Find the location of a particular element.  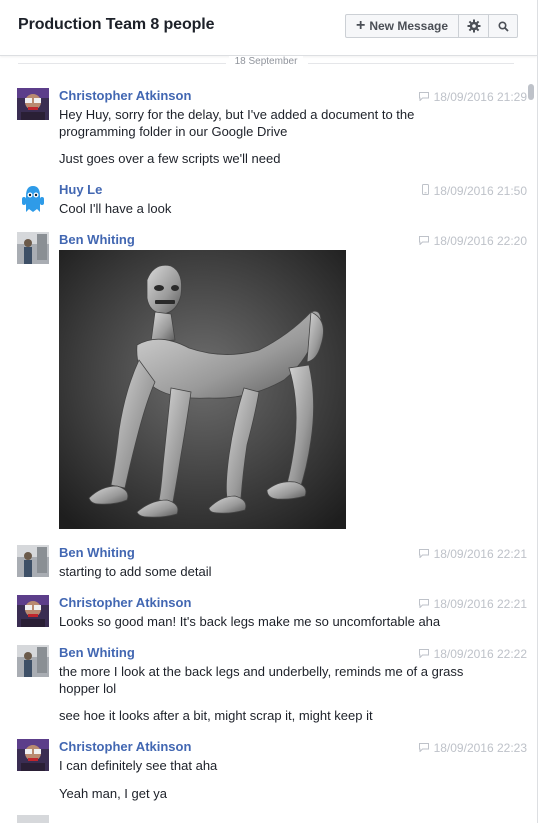

search-button is located at coordinates (503, 26).